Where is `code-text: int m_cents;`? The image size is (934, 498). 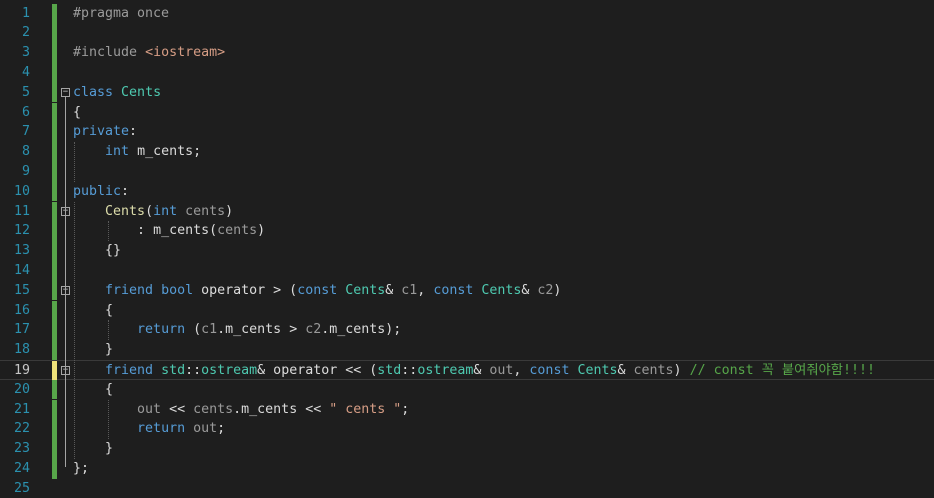
code-text: int m_cents; is located at coordinates (137, 152).